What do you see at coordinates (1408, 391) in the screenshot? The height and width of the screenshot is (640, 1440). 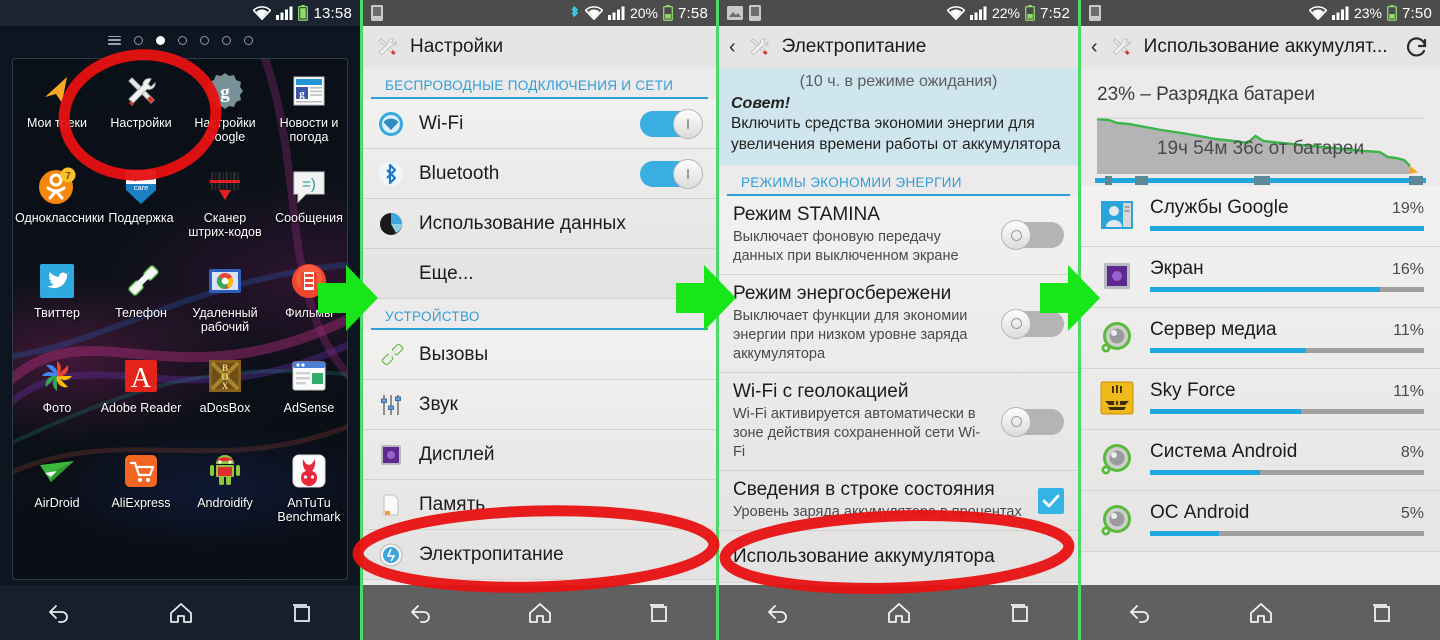 I see `battery-item-pct: 11%` at bounding box center [1408, 391].